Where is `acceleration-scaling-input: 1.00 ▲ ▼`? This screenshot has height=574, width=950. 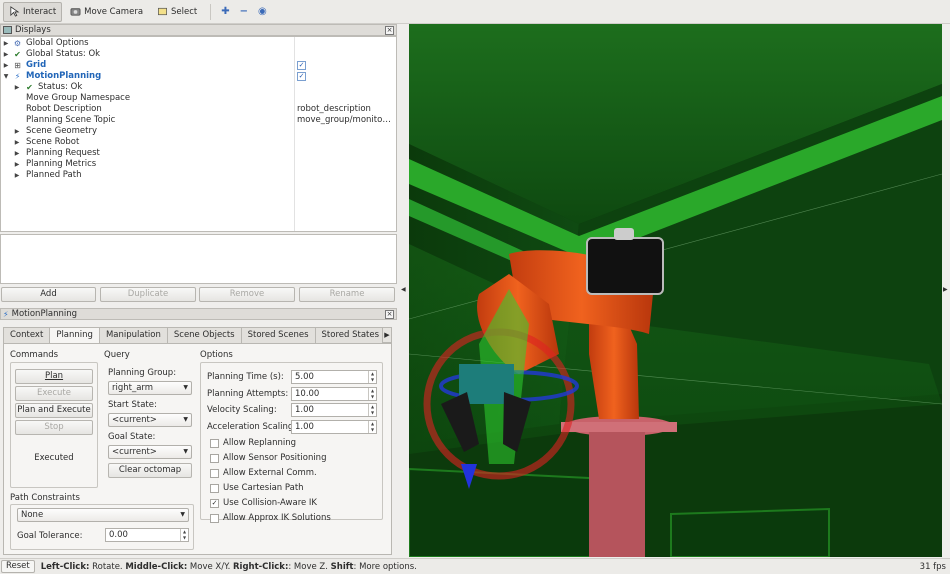 acceleration-scaling-input: 1.00 ▲ ▼ is located at coordinates (334, 427).